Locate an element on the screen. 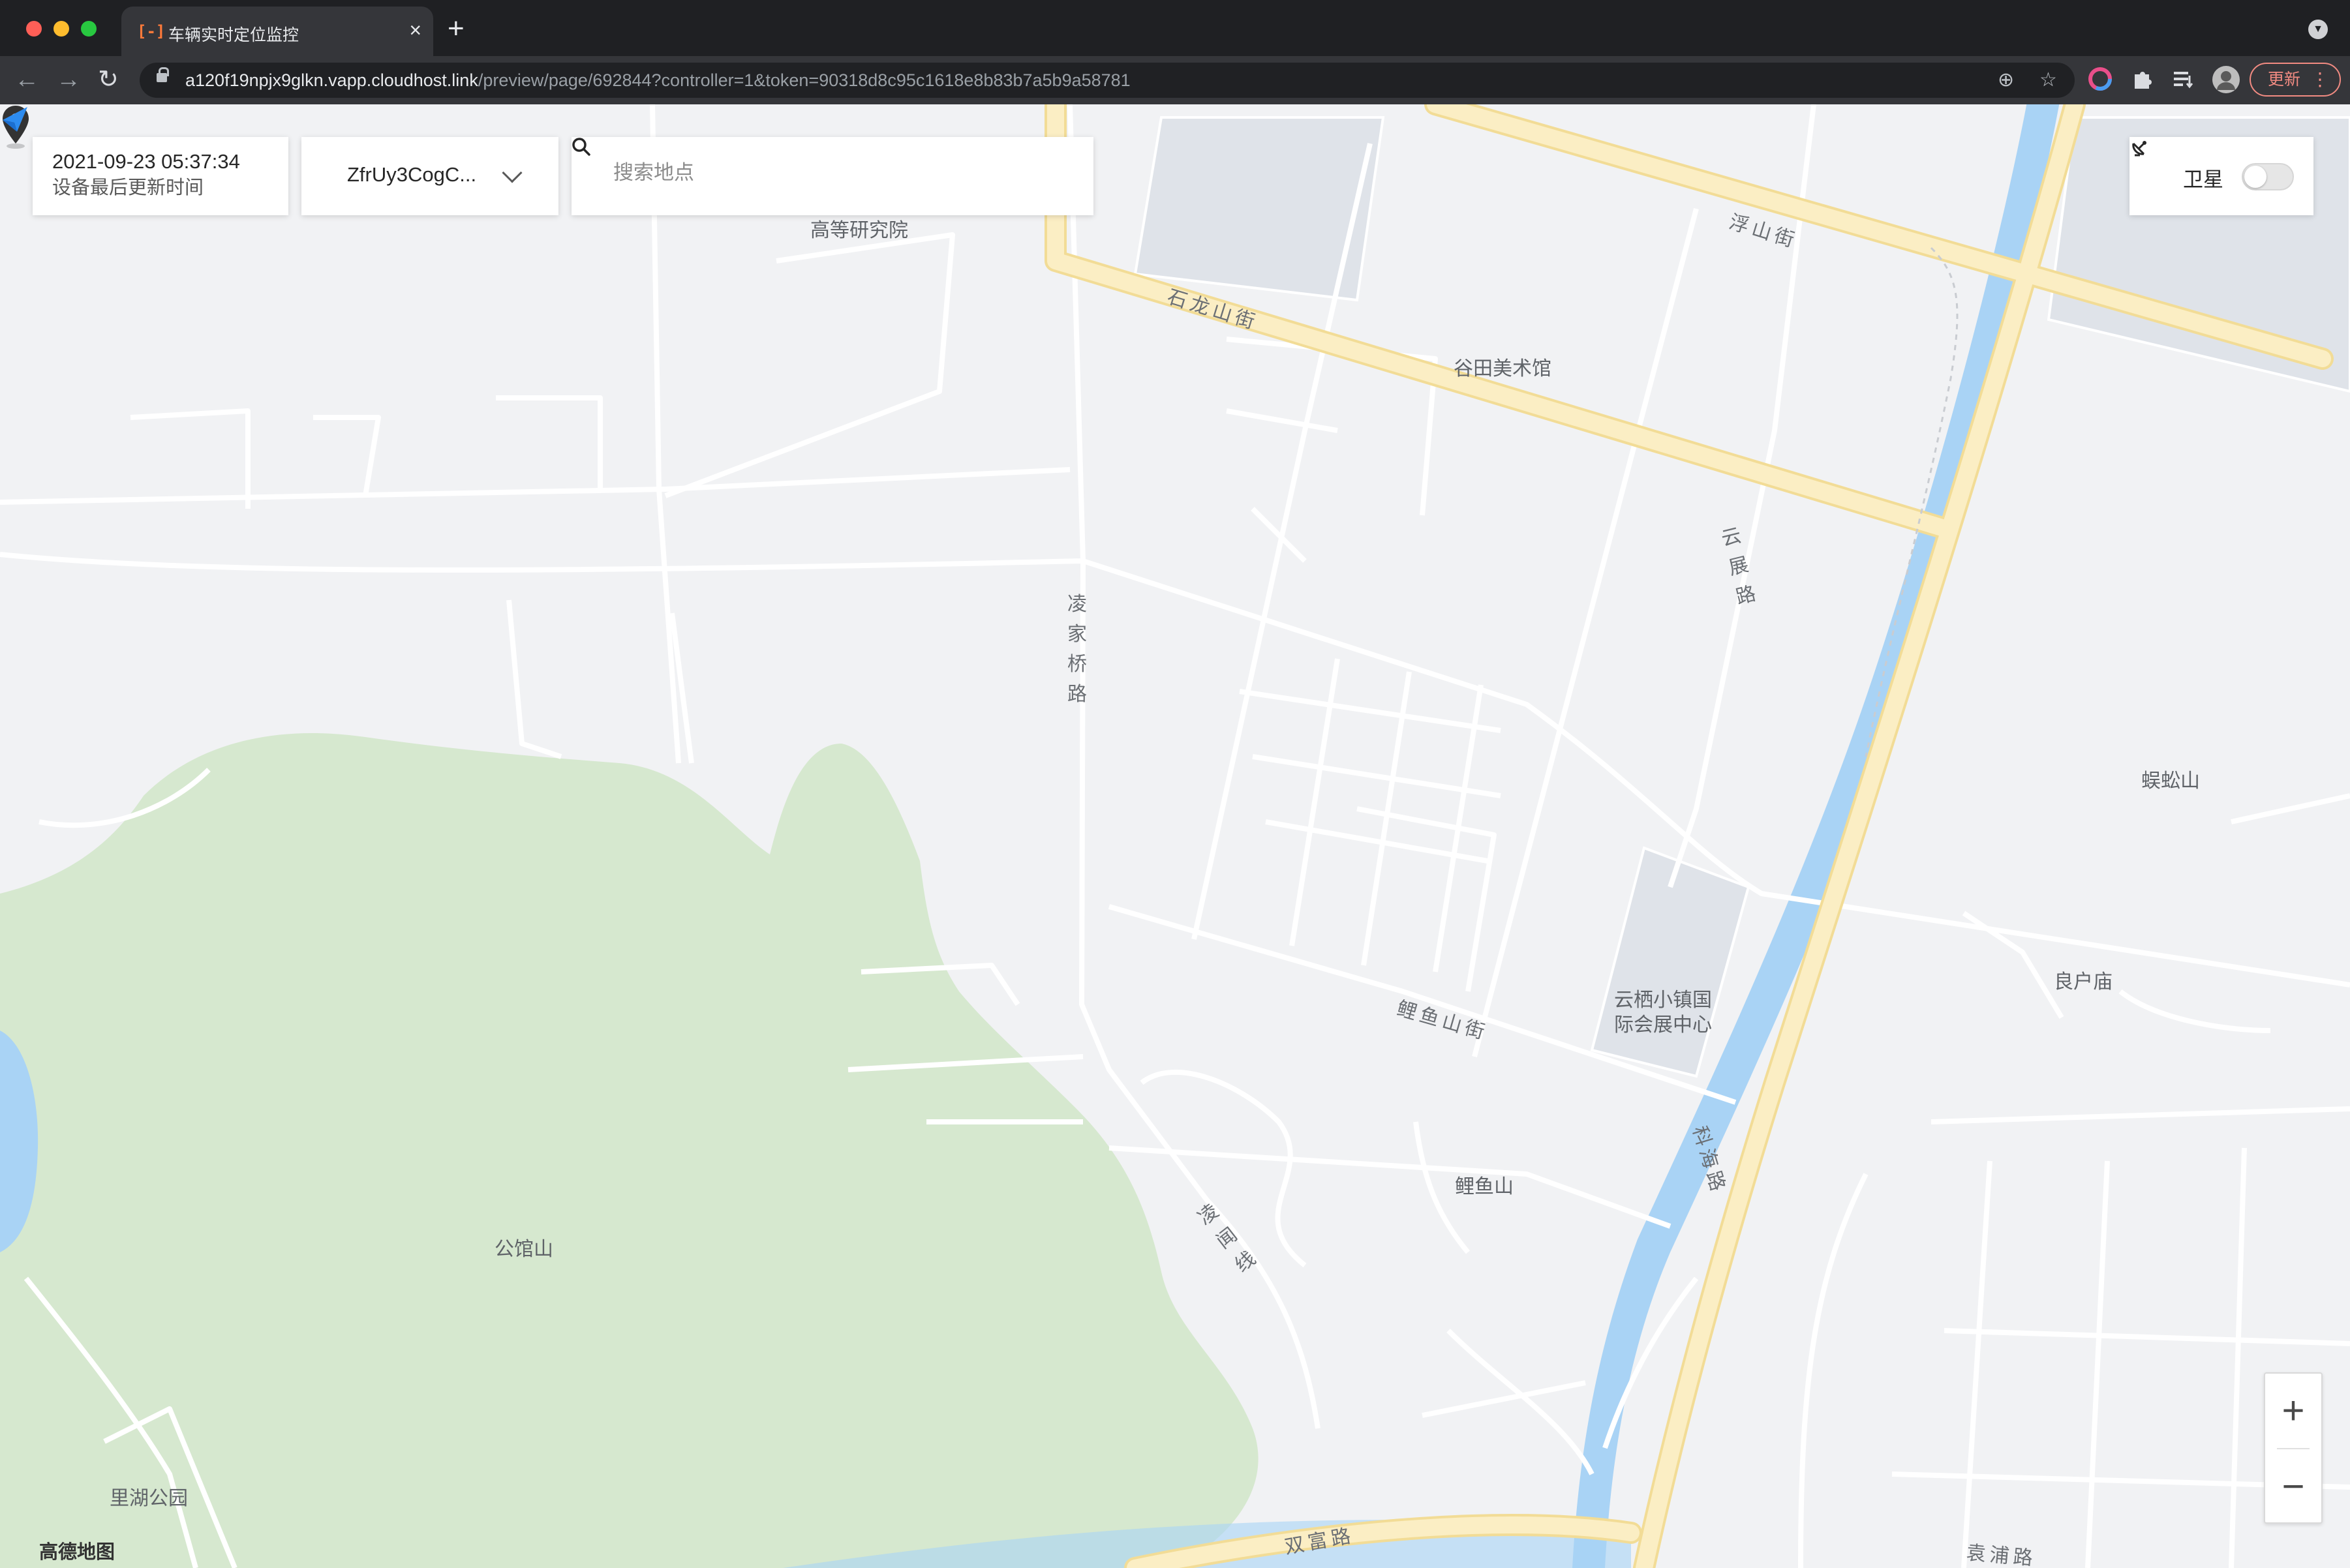  tab-favicon-icon: [-] is located at coordinates (151, 31).